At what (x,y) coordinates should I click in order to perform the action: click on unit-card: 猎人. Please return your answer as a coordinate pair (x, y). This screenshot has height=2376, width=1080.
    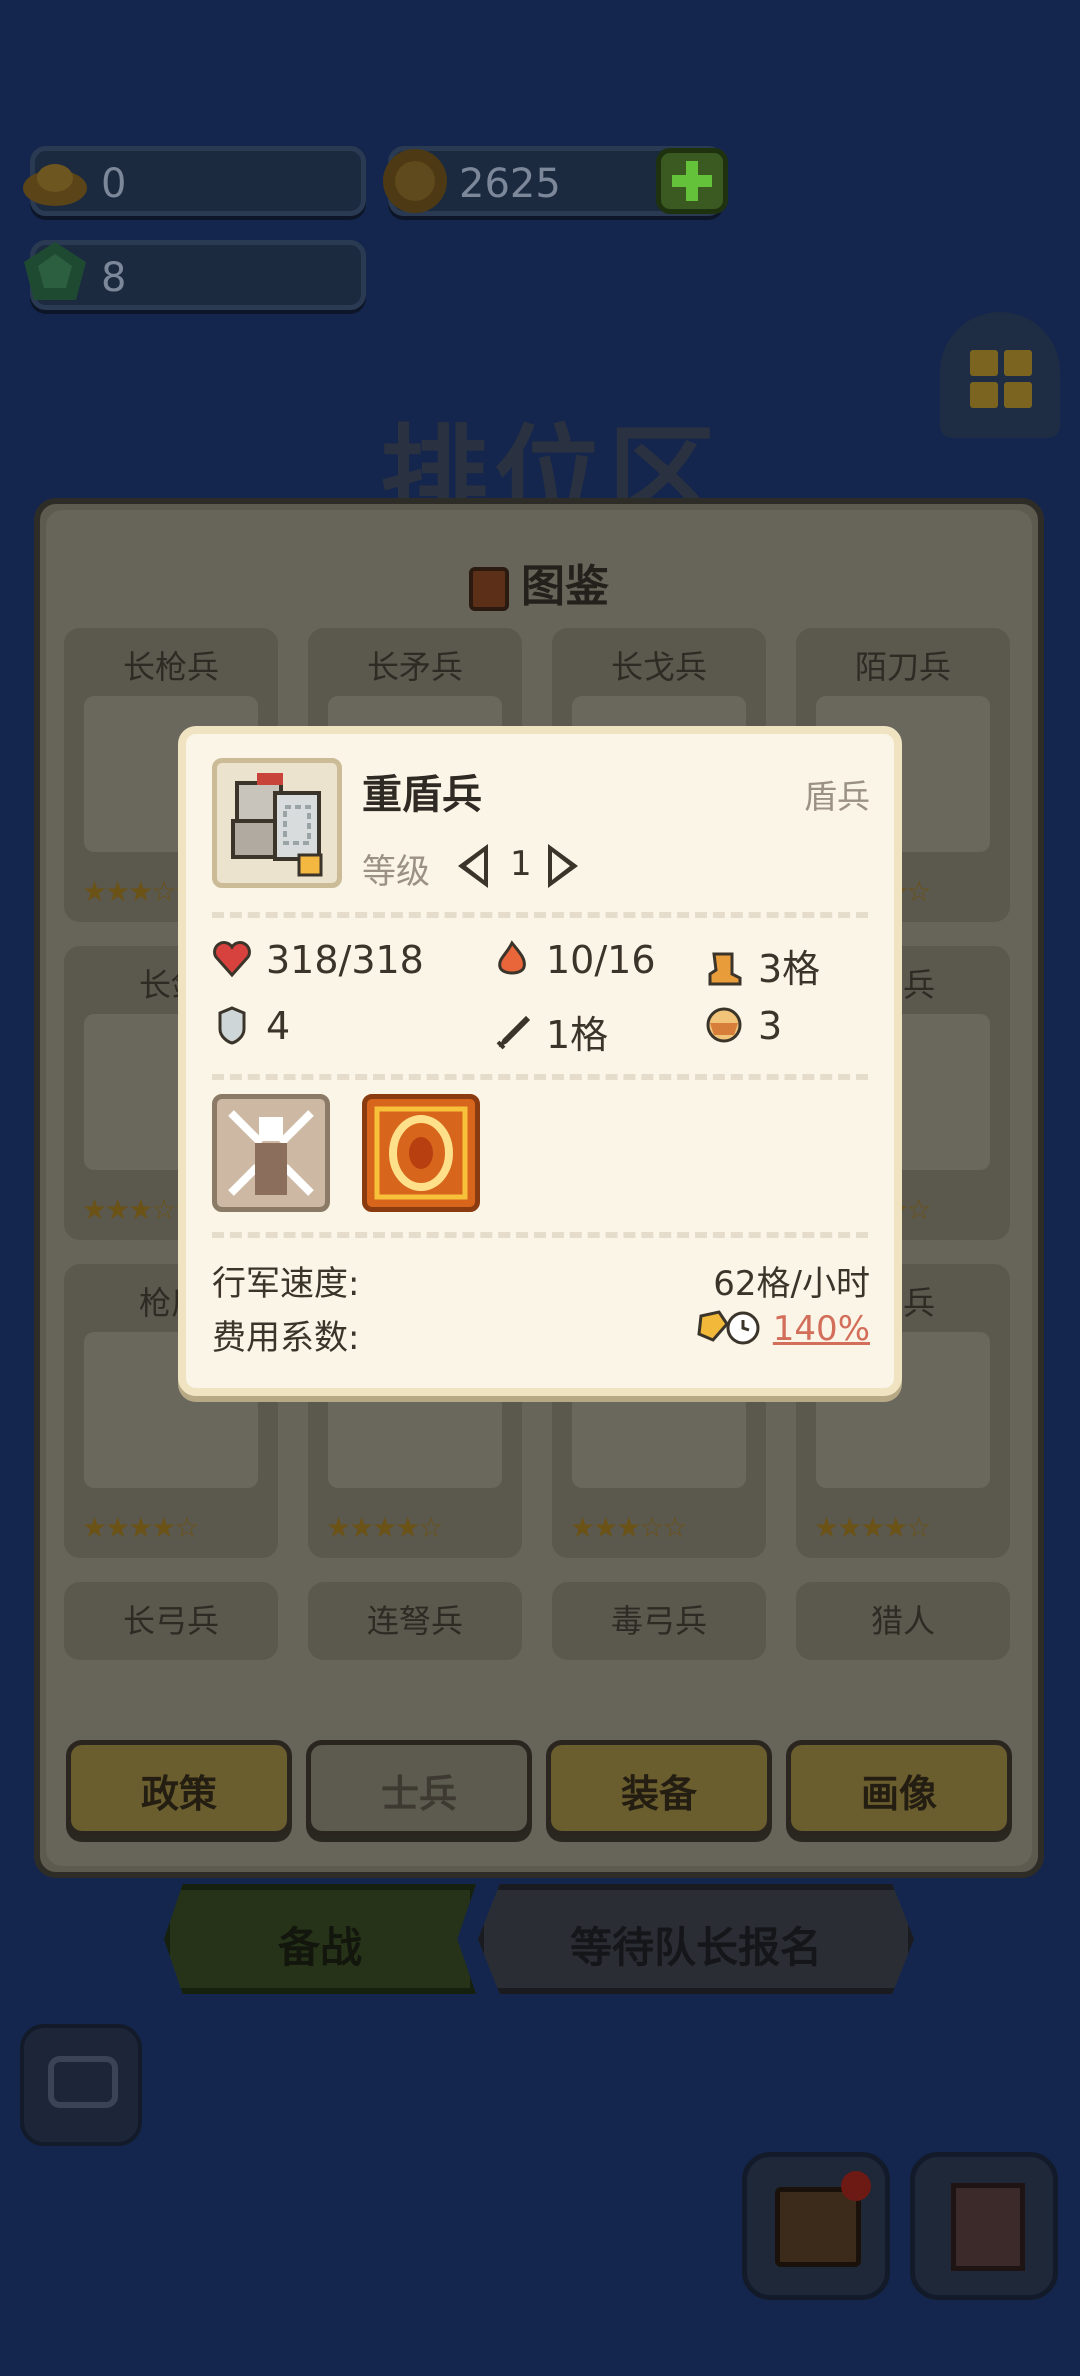
    Looking at the image, I should click on (903, 1621).